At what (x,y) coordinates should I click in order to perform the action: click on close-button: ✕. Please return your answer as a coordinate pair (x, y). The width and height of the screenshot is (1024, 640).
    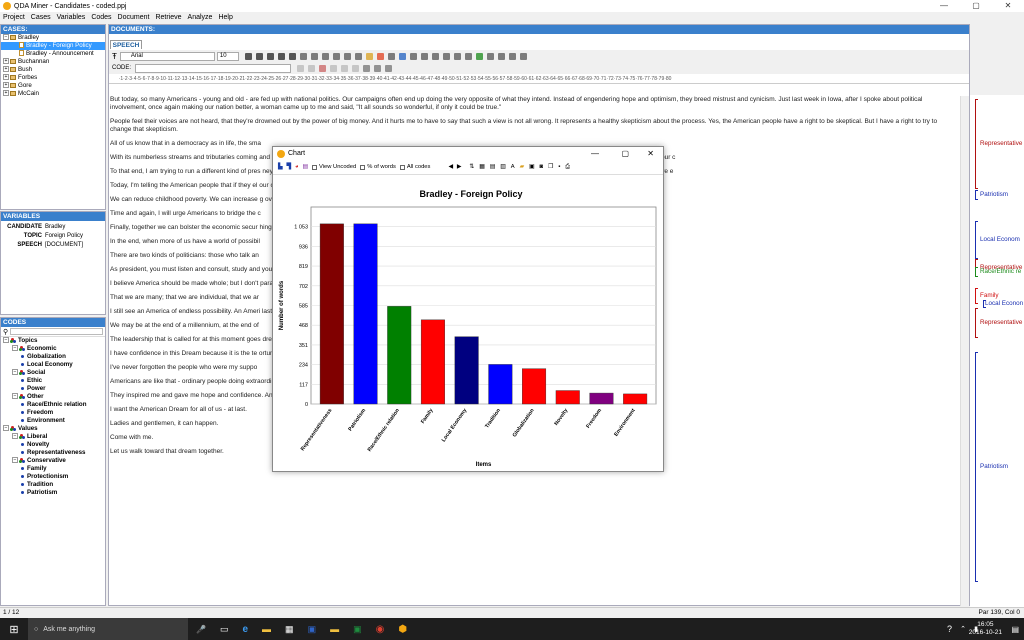
    Looking at the image, I should click on (1008, 6).